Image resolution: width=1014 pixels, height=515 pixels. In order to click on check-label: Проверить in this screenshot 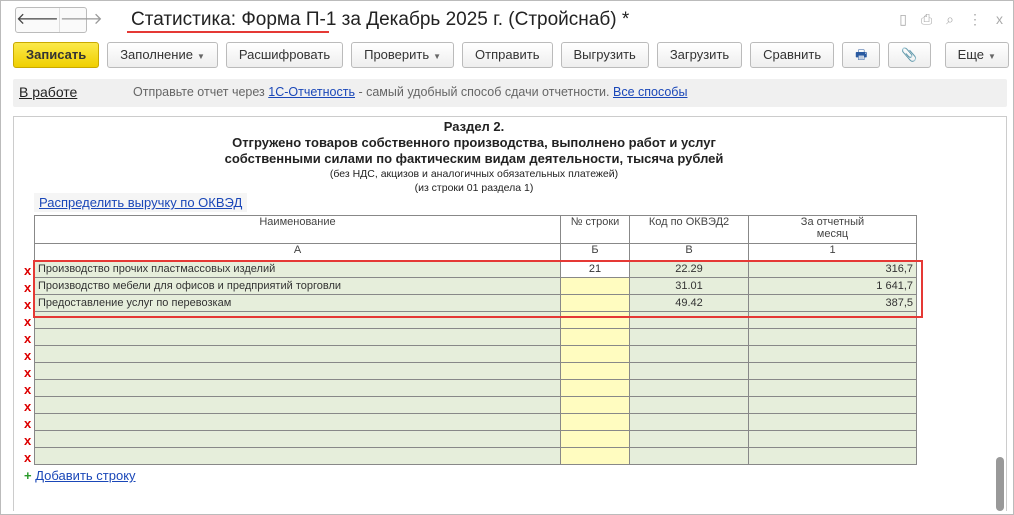, I will do `click(397, 54)`.